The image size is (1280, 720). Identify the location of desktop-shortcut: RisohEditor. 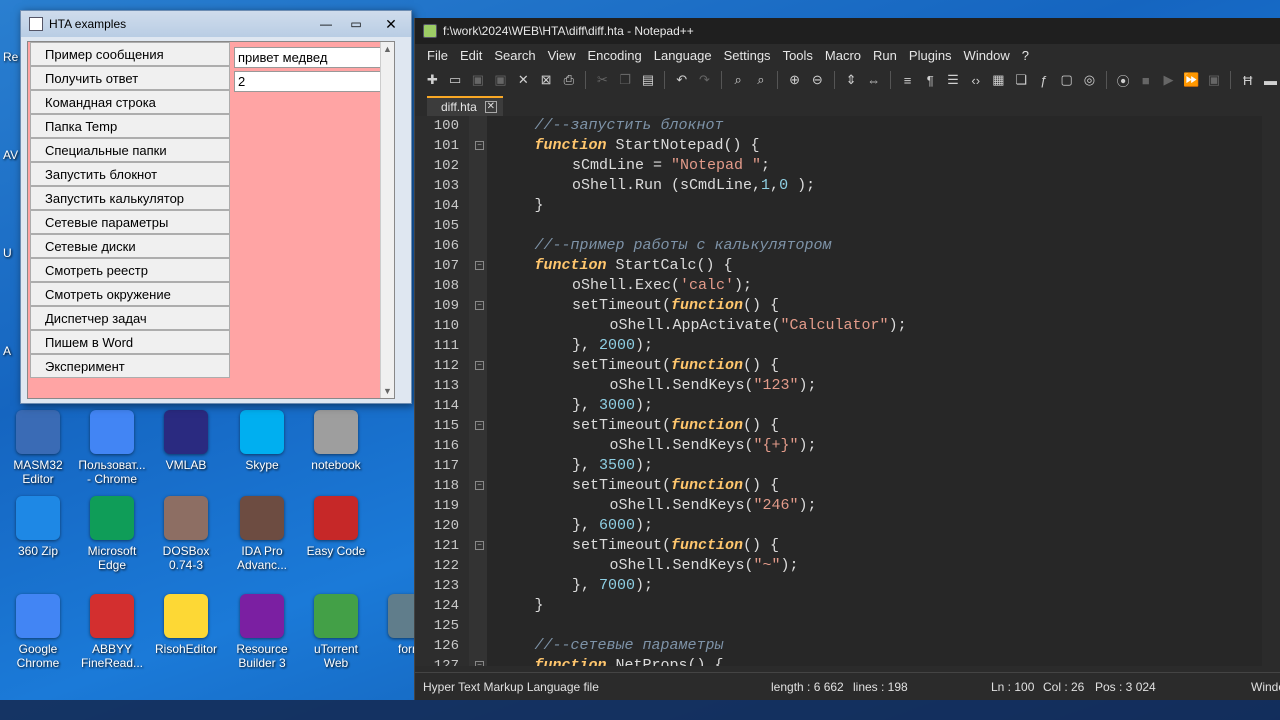
(186, 625).